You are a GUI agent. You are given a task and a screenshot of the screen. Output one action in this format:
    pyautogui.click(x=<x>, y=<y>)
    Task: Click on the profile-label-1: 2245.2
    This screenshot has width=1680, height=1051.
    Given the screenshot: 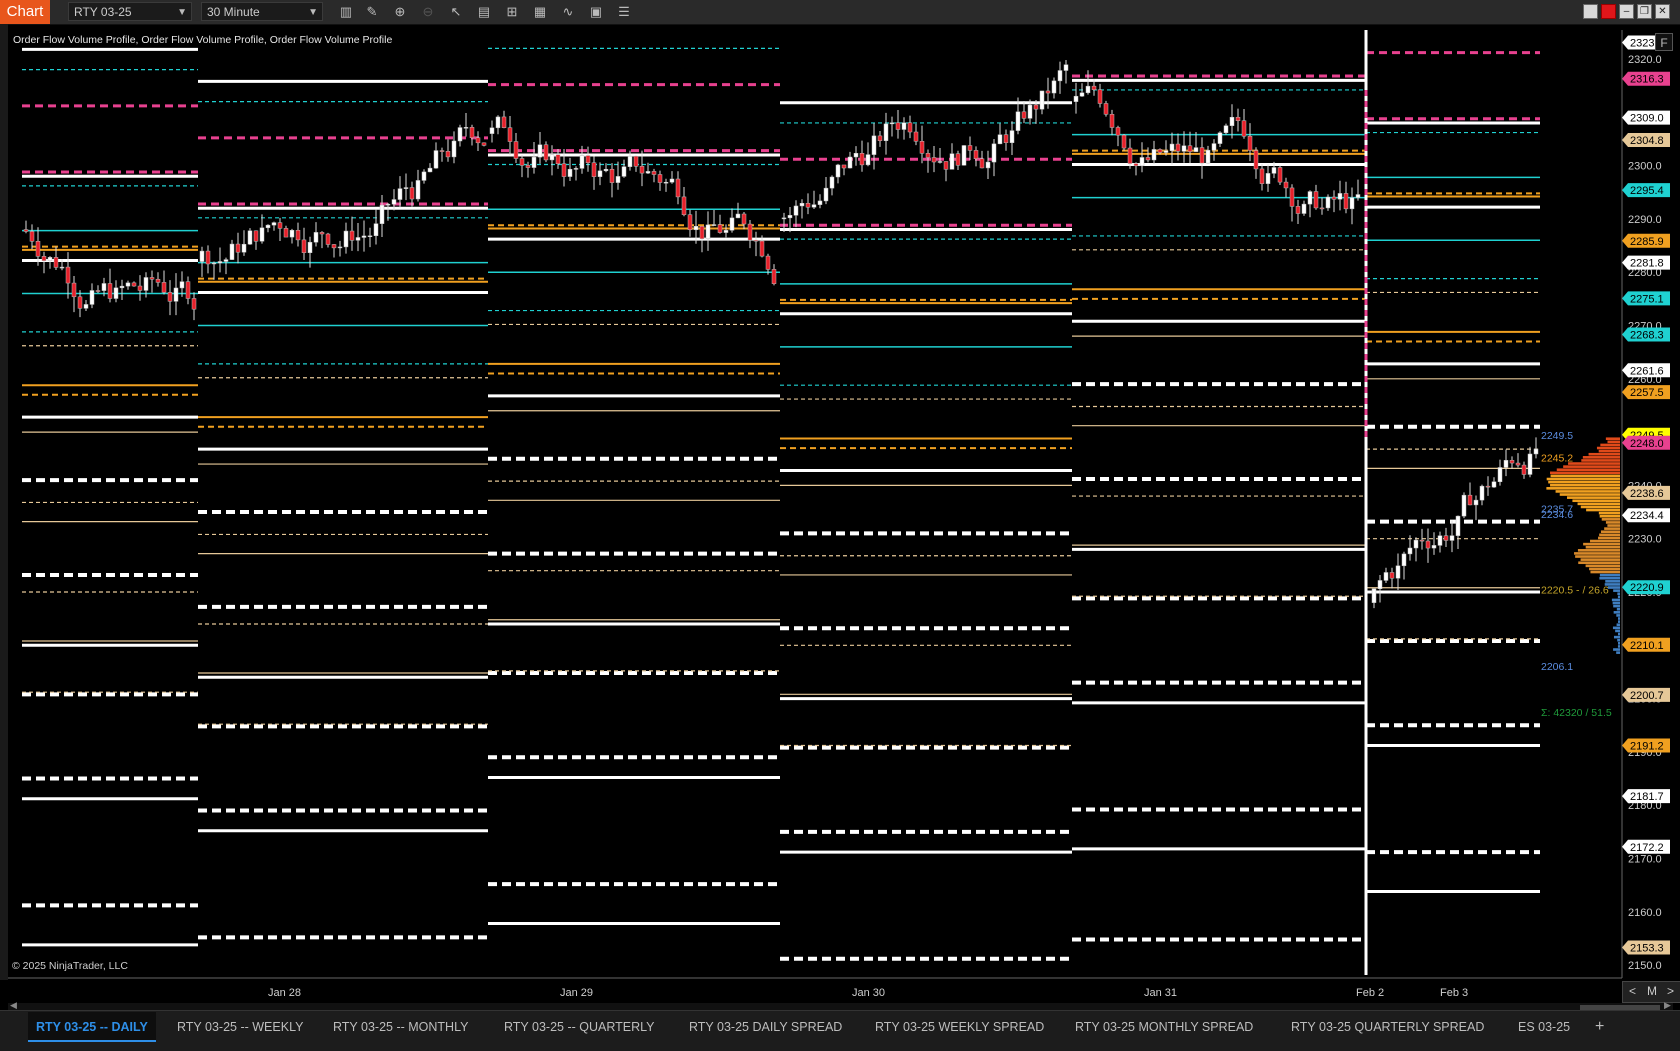 What is the action you would take?
    pyautogui.click(x=1557, y=459)
    